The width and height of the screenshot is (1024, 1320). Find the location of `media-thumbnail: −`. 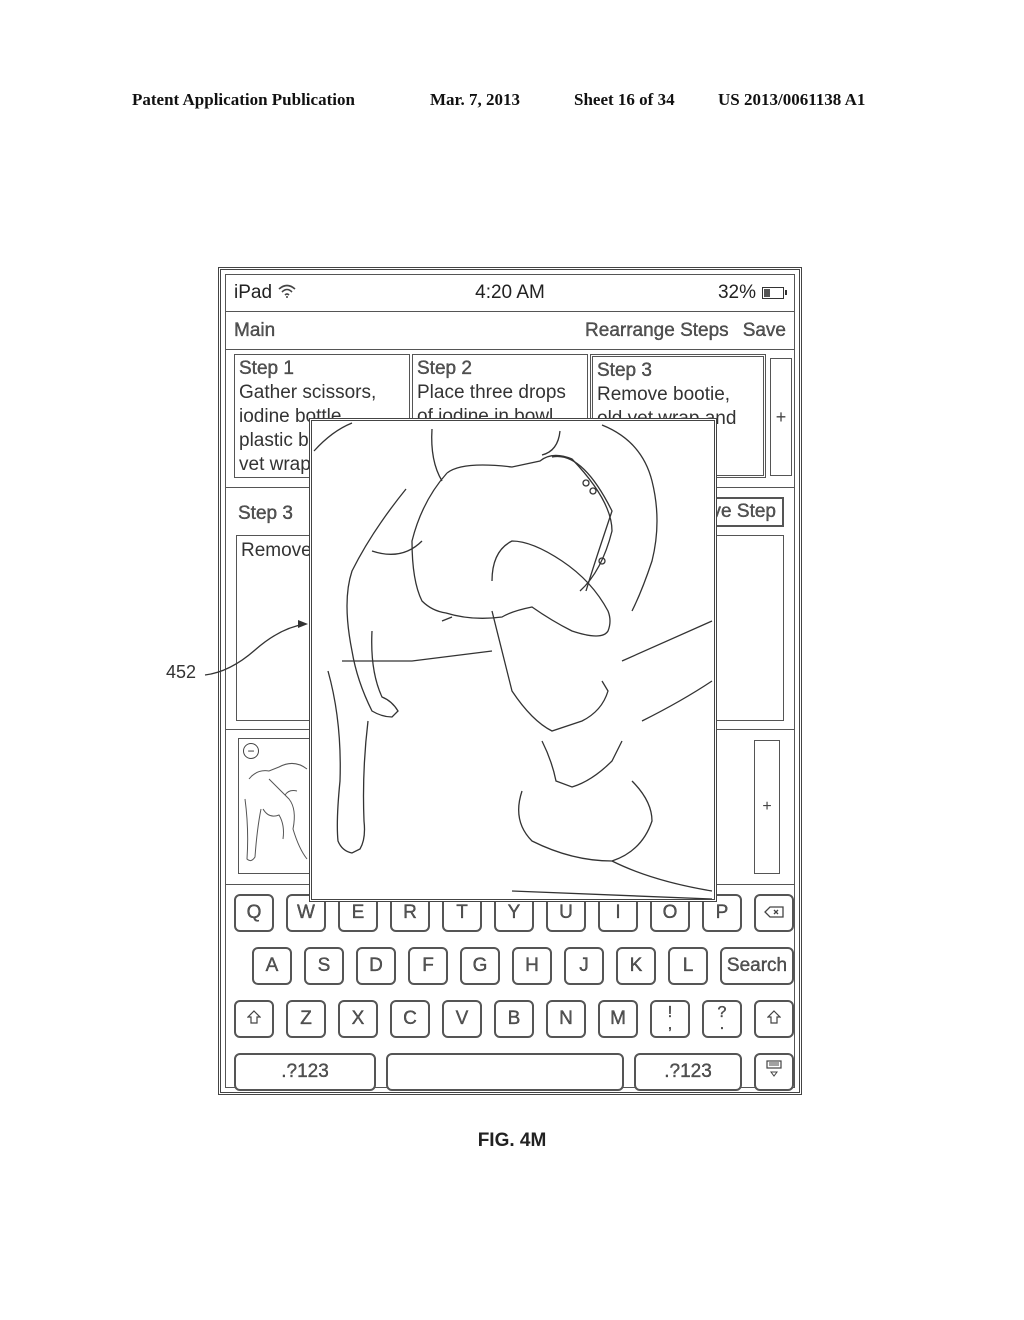

media-thumbnail: − is located at coordinates (274, 806).